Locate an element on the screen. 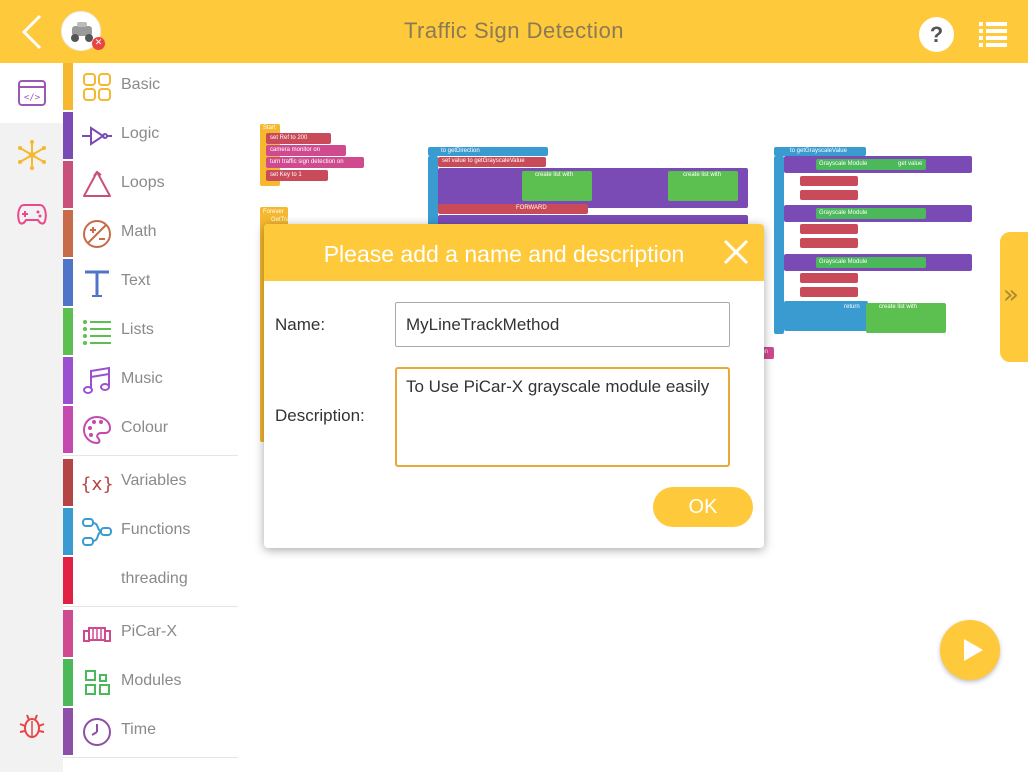 The height and width of the screenshot is (772, 1028). list-lines-icon is located at coordinates (97, 332).